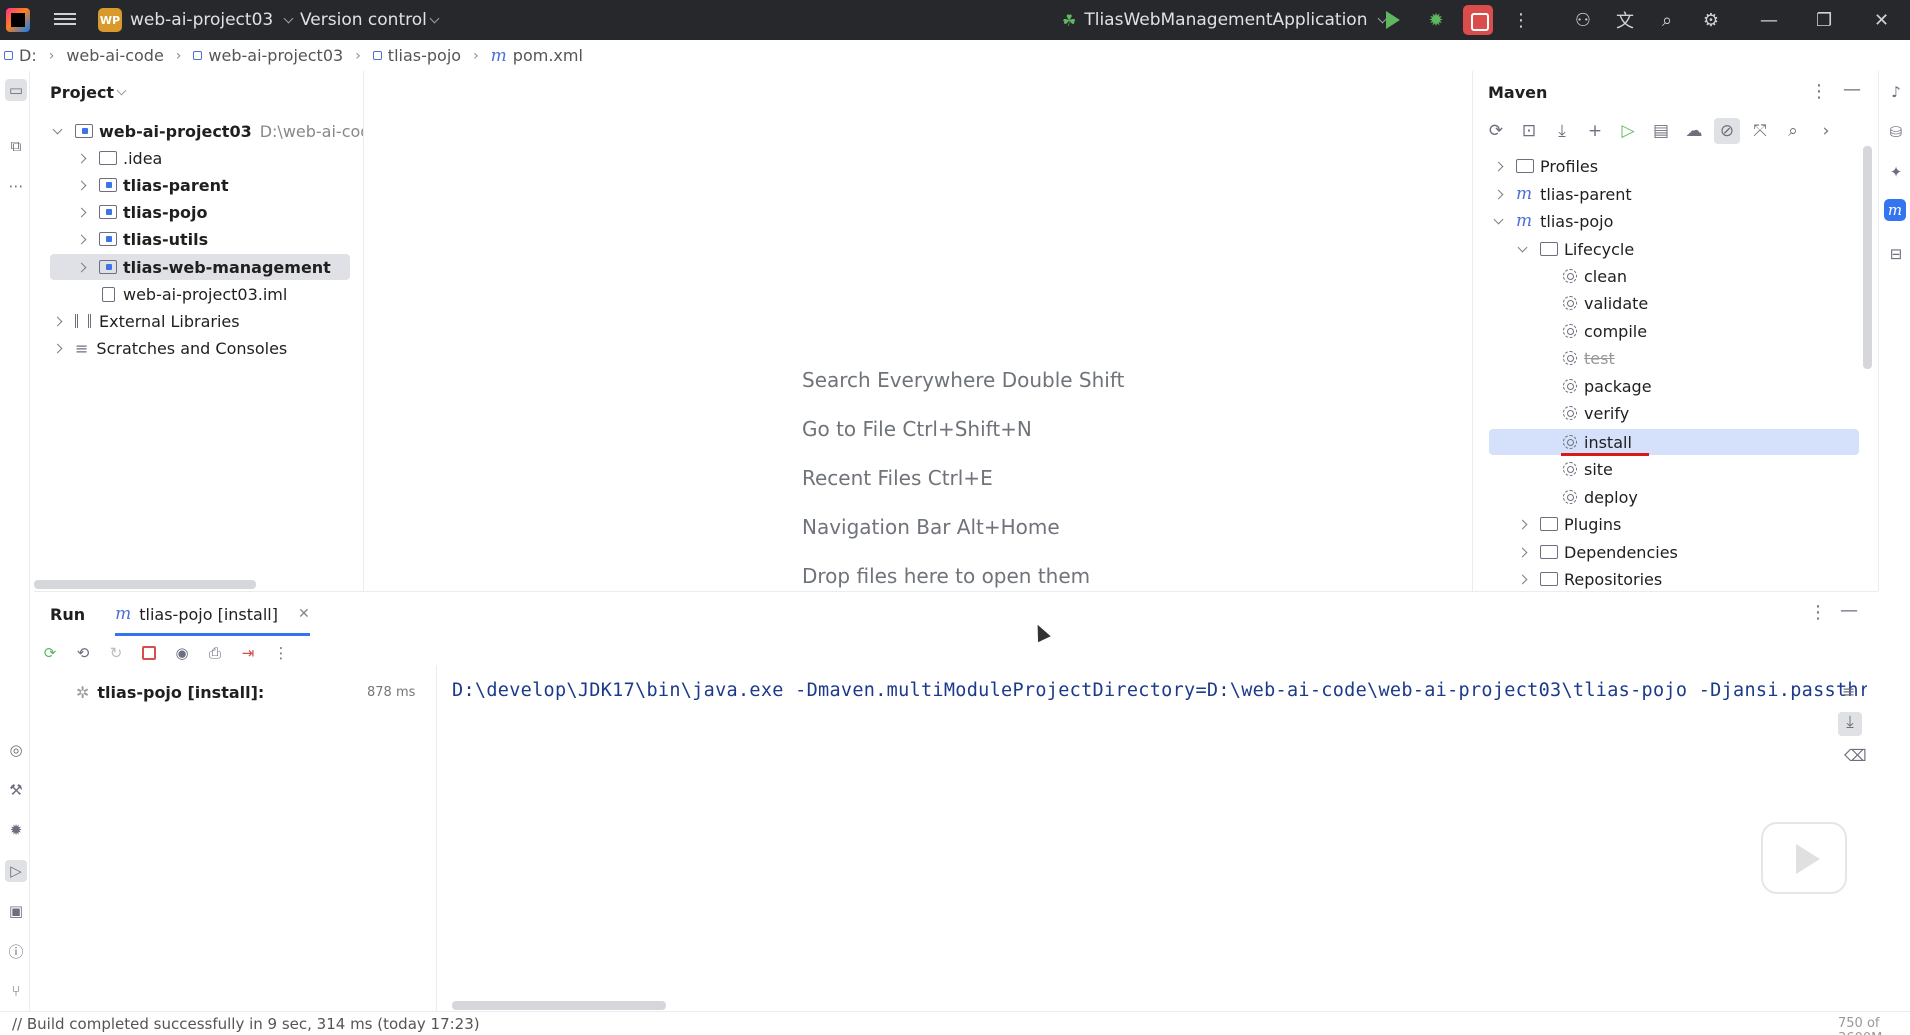  Describe the element at coordinates (88, 92) in the screenshot. I see `project-panel-title: Project` at that location.